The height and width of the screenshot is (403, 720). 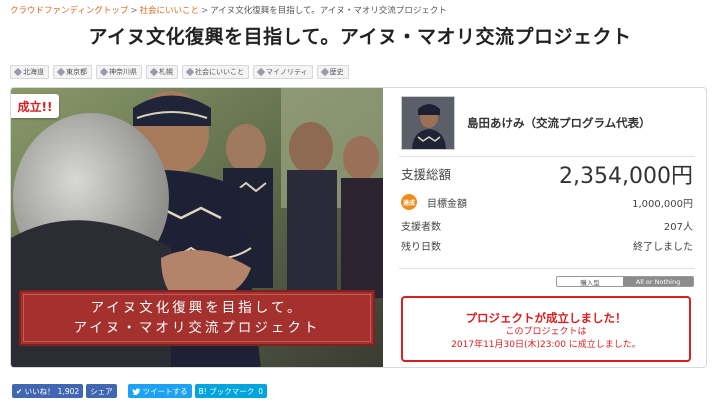 What do you see at coordinates (426, 174) in the screenshot?
I see `total-label: 支援総額` at bounding box center [426, 174].